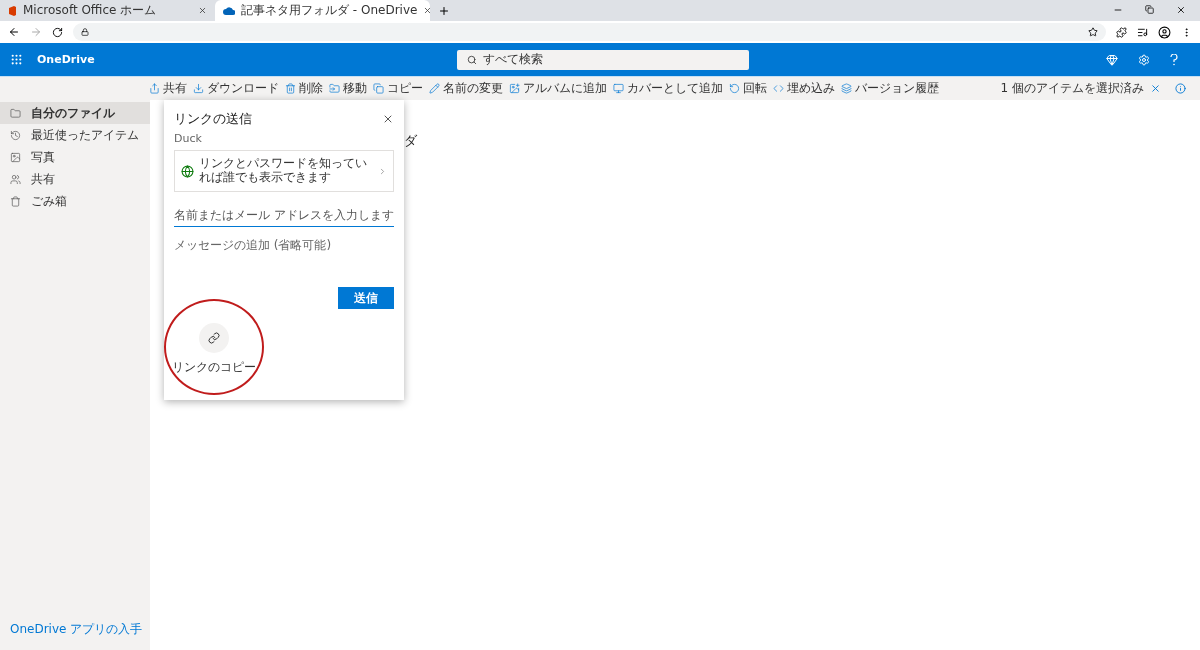 This screenshot has height=650, width=1200. Describe the element at coordinates (75, 135) in the screenshot. I see `sidebar-item: 最近使ったアイテム` at that location.